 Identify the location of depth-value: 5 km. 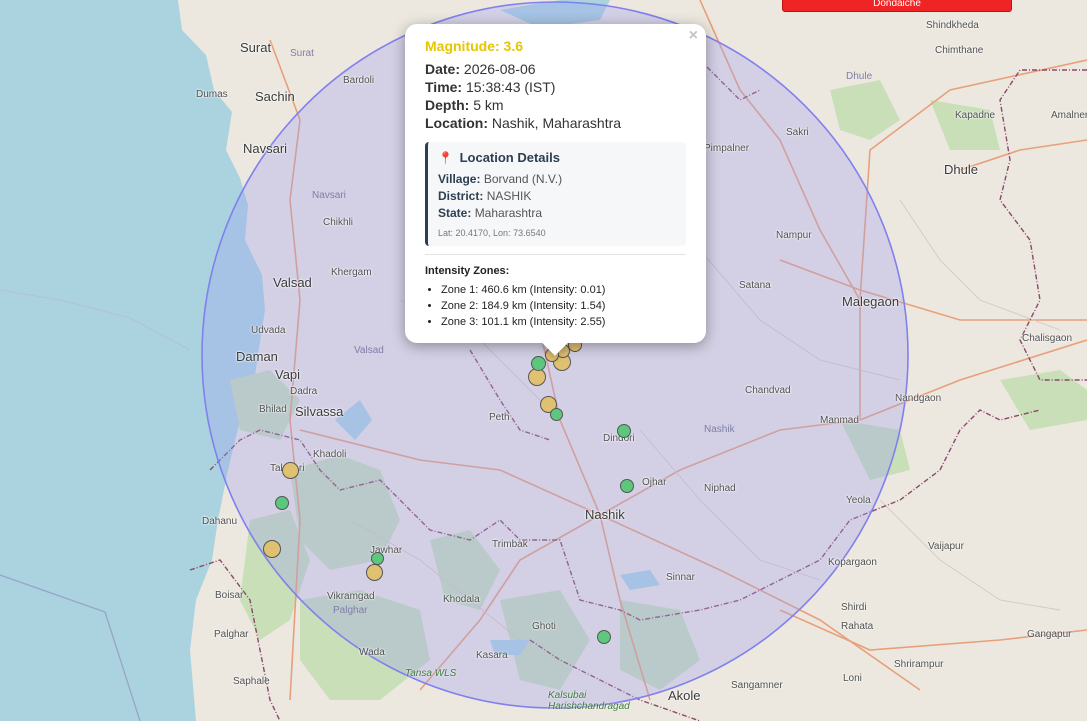
(488, 105).